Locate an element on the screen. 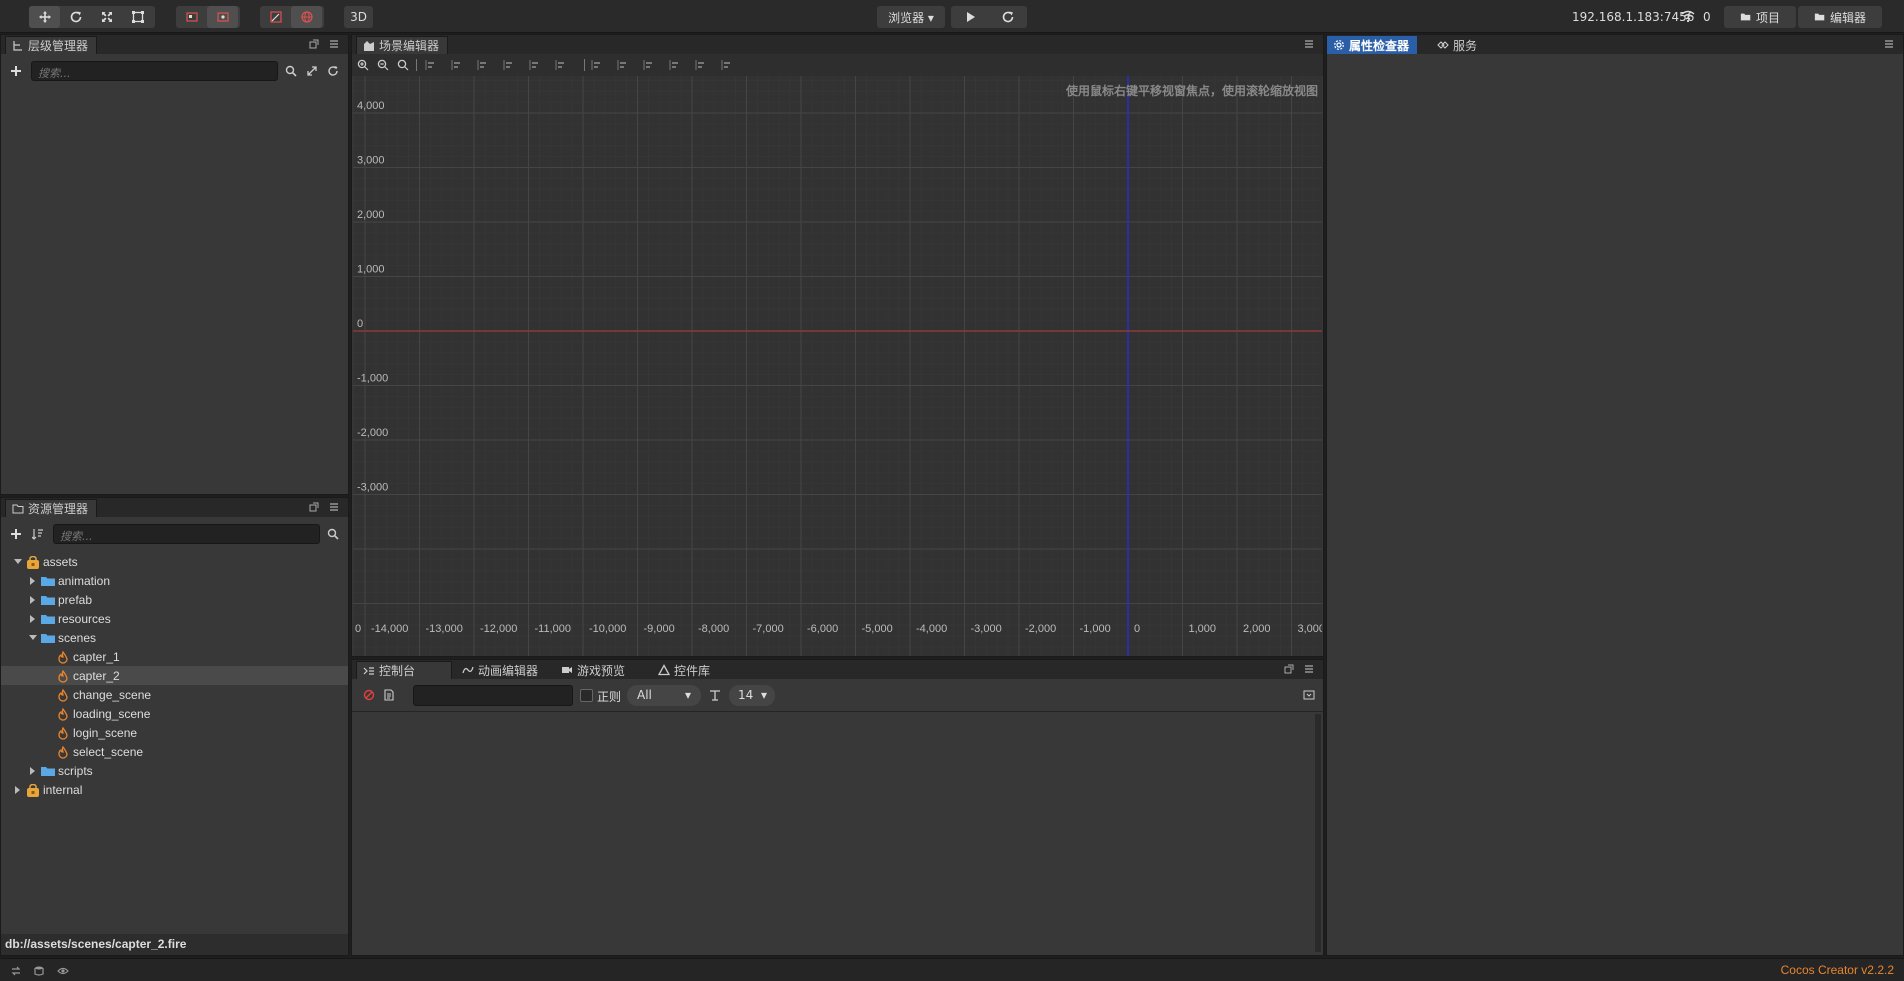 This screenshot has width=1904, height=981. 3d-mode-button: 3D is located at coordinates (358, 17).